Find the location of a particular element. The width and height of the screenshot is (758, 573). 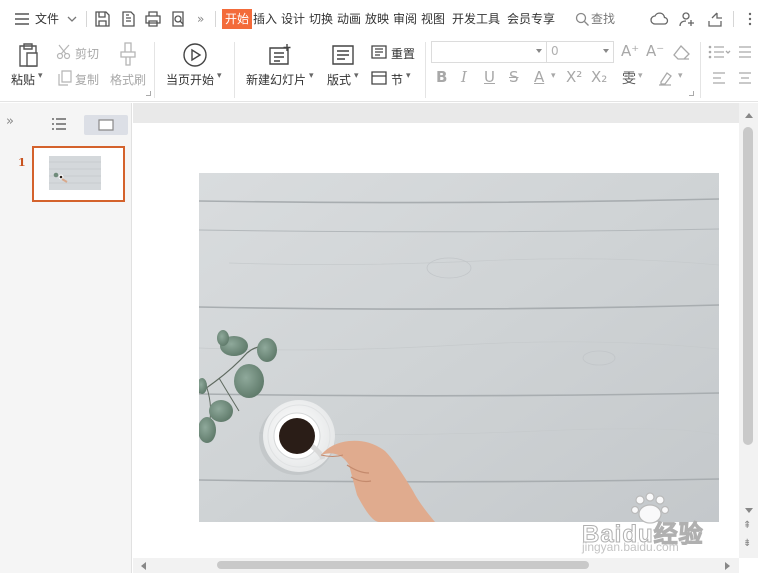

increase-font-icon: A⁺ is located at coordinates (630, 51).